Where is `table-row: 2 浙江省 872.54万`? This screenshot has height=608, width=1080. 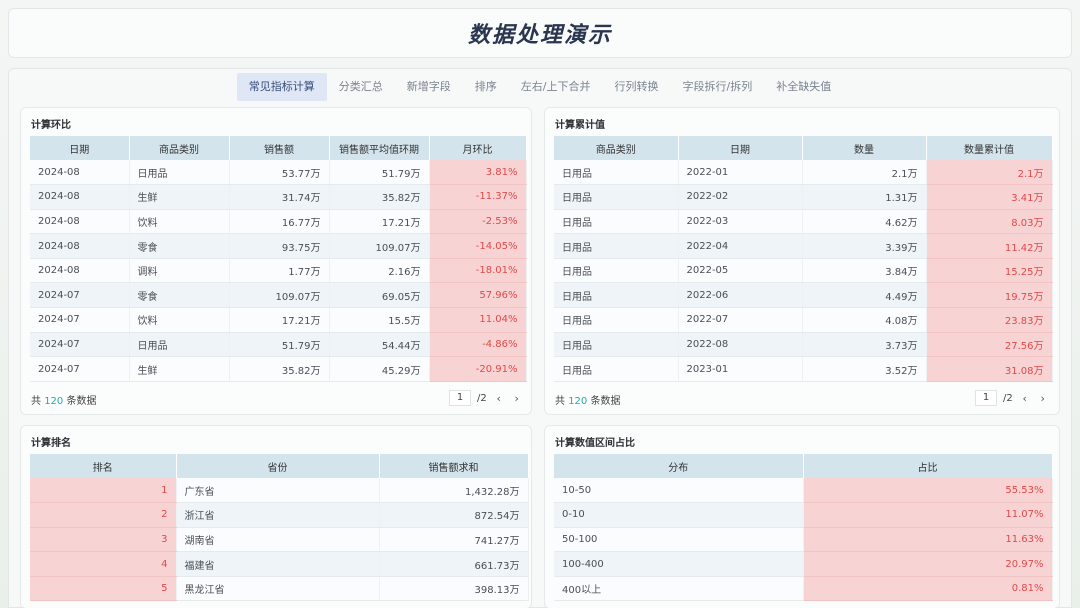
table-row: 2 浙江省 872.54万 is located at coordinates (279, 515).